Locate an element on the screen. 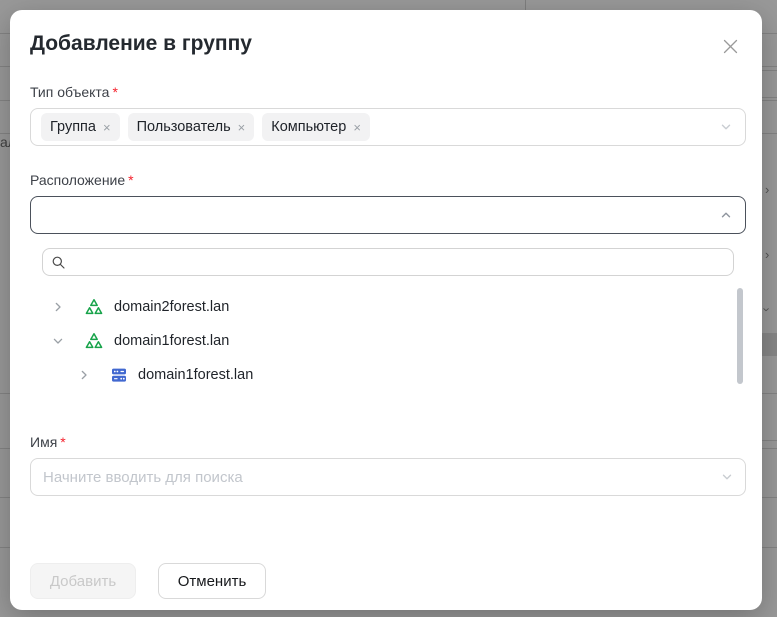  object-type-multiselect: Группа × Пользователь × Компьютер × is located at coordinates (388, 127).